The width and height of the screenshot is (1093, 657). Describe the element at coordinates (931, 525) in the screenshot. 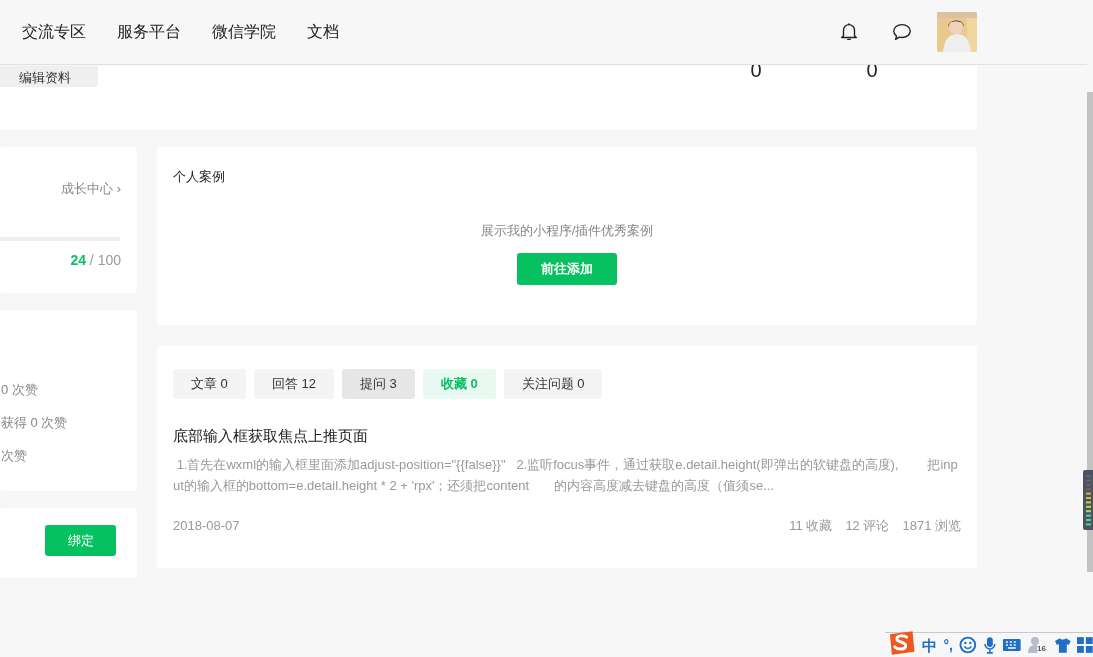

I see `post-stat: 1871 浏览` at that location.